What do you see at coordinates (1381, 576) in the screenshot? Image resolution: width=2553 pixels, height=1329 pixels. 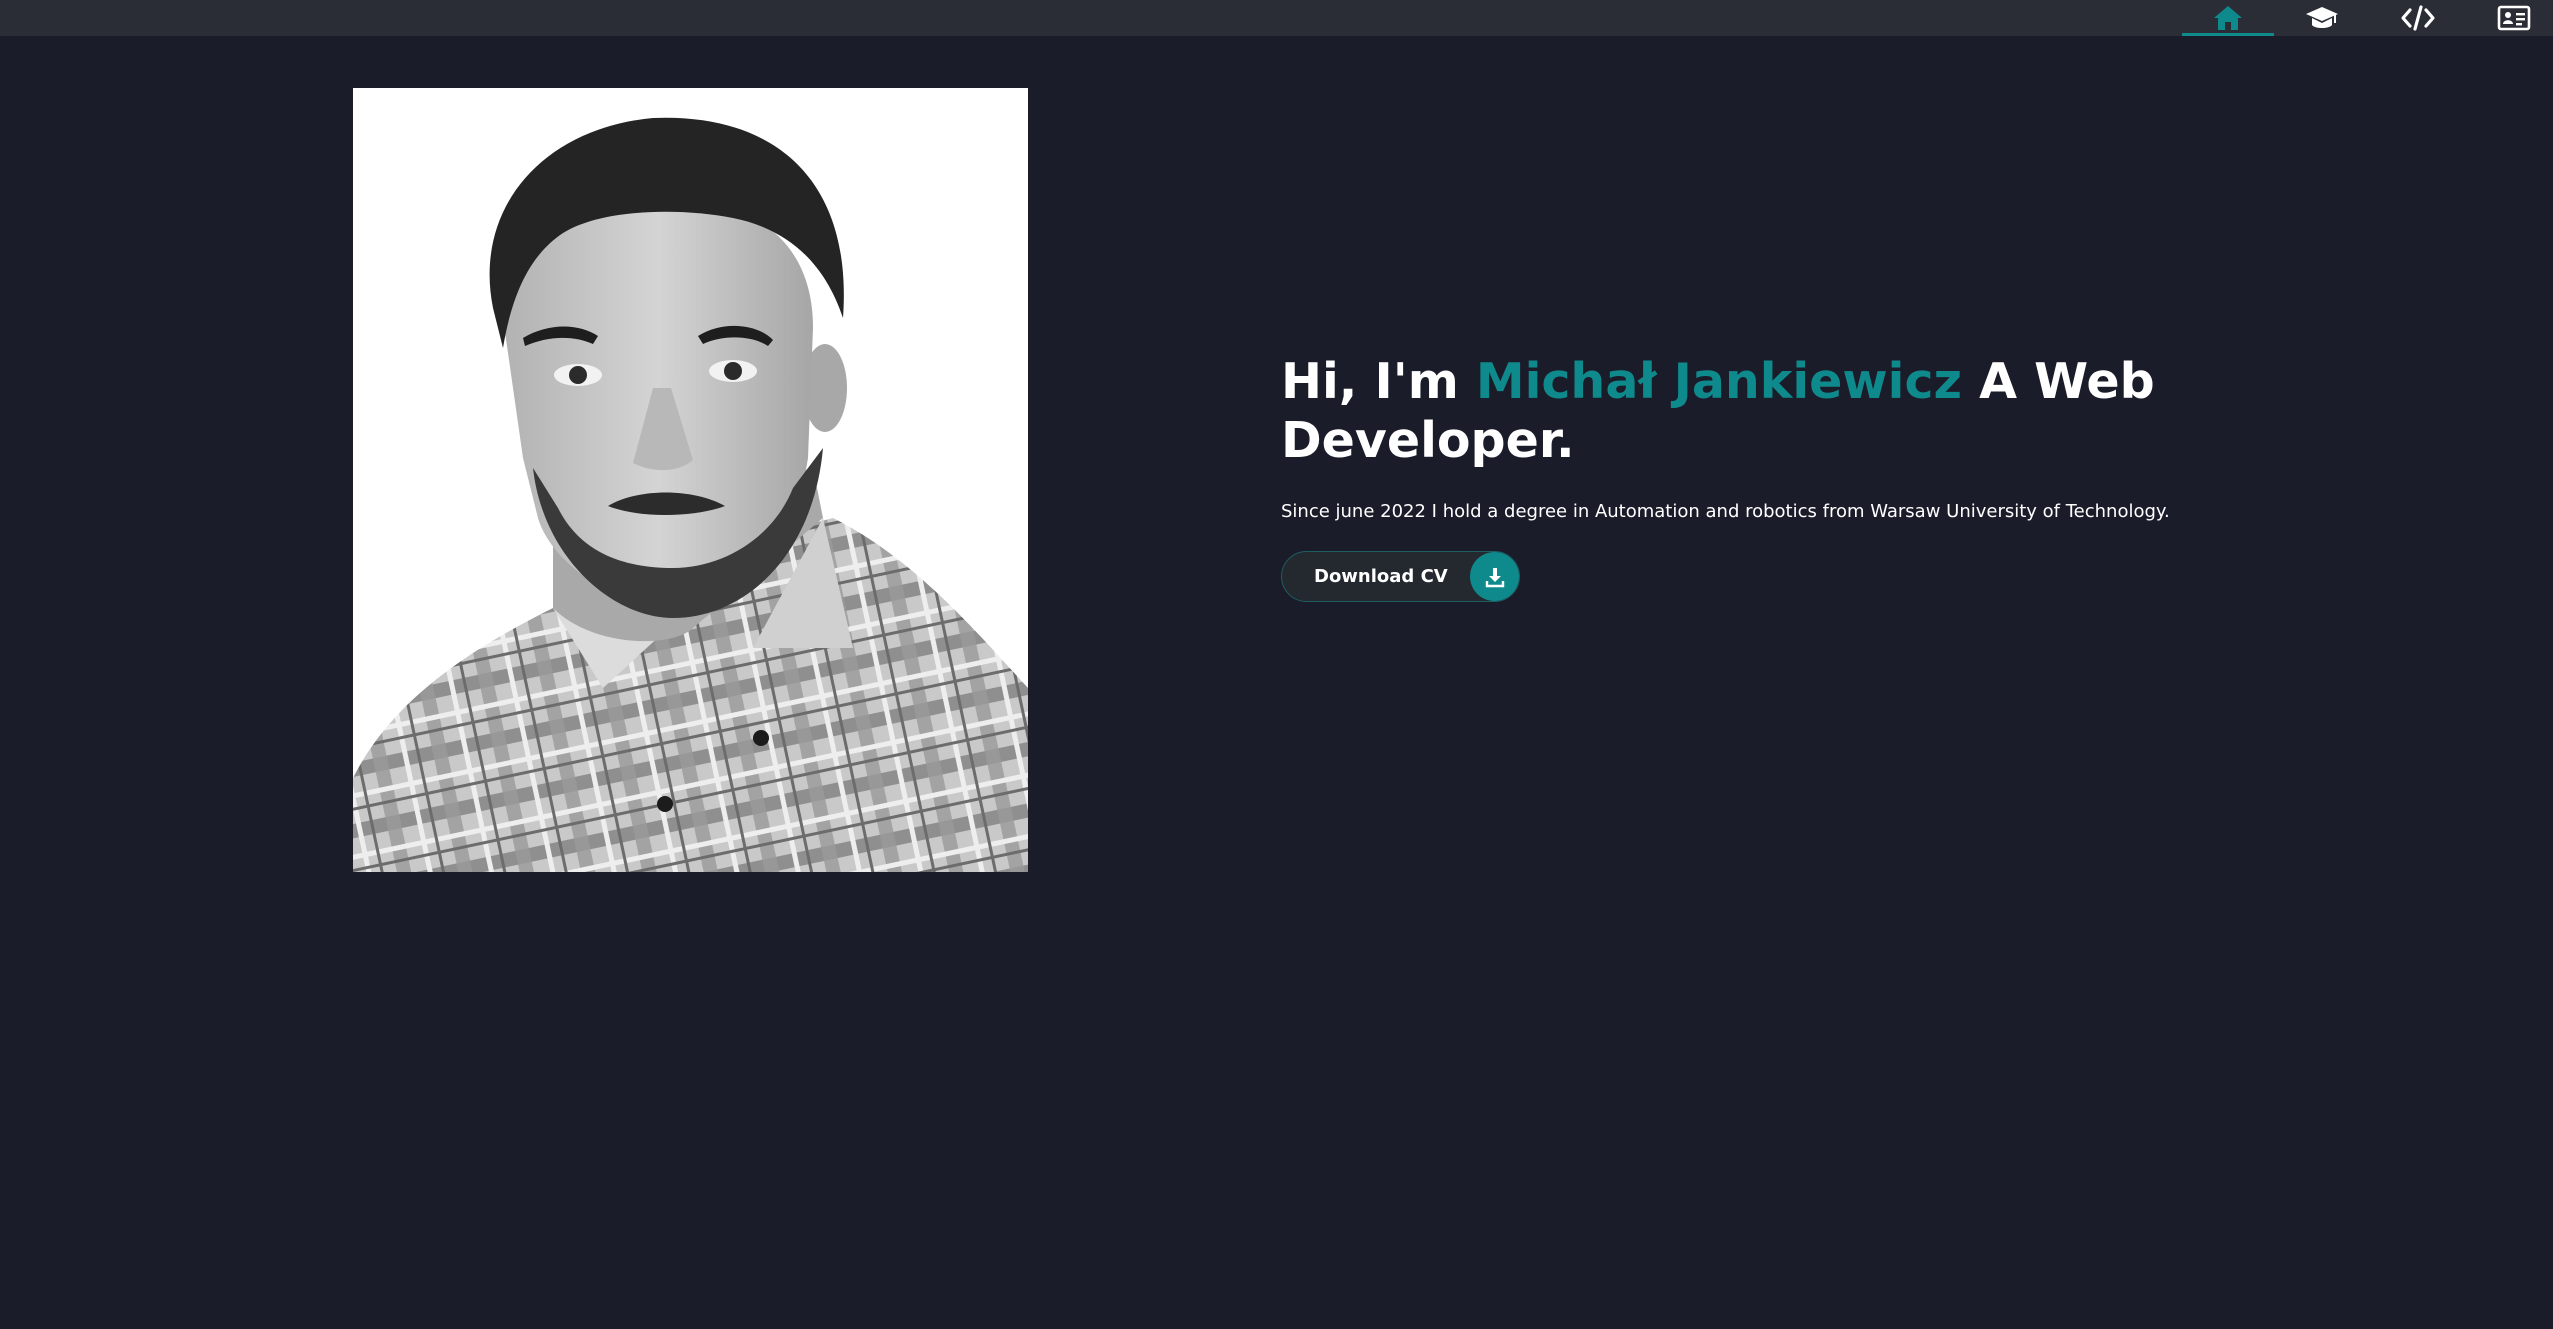 I see `download-cv-label: Download CV` at bounding box center [1381, 576].